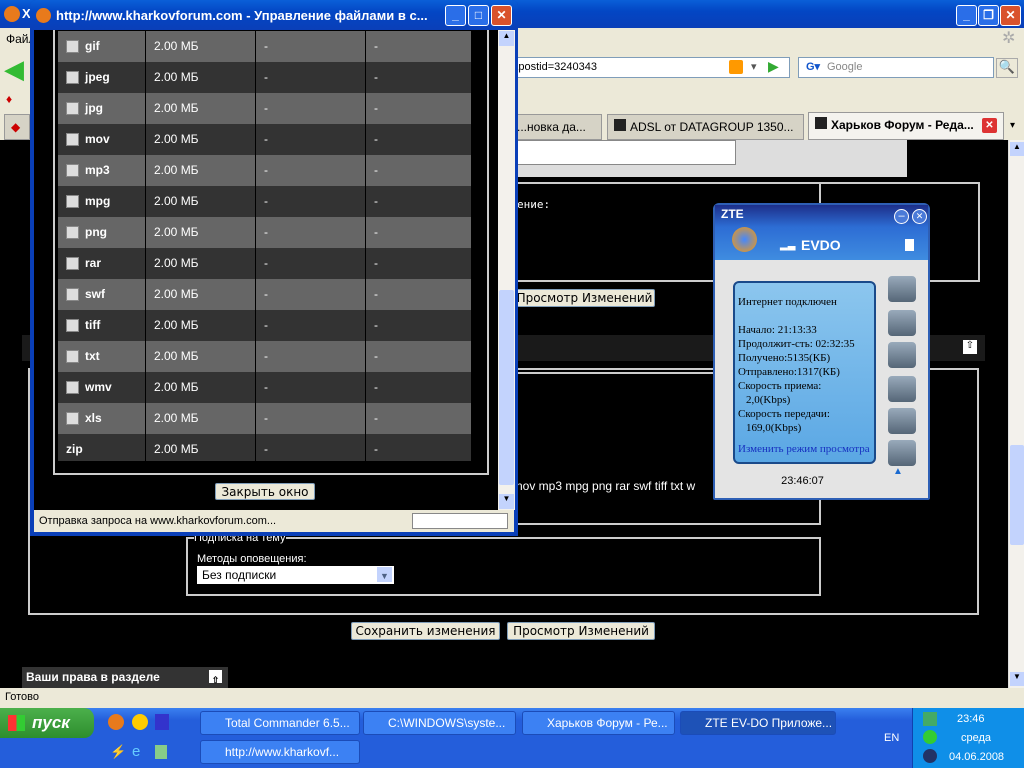  I want to click on ext-cell: gif, so click(102, 46).